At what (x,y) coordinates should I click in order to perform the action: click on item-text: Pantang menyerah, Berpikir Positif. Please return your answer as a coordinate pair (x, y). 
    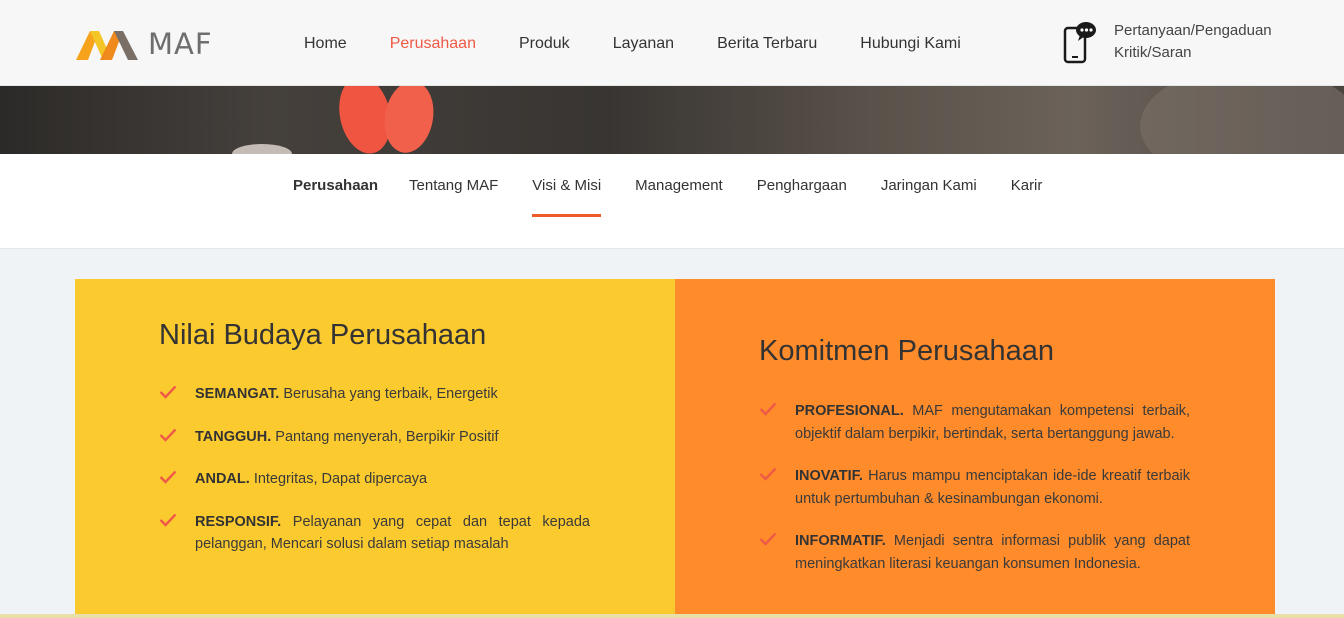
    Looking at the image, I should click on (387, 436).